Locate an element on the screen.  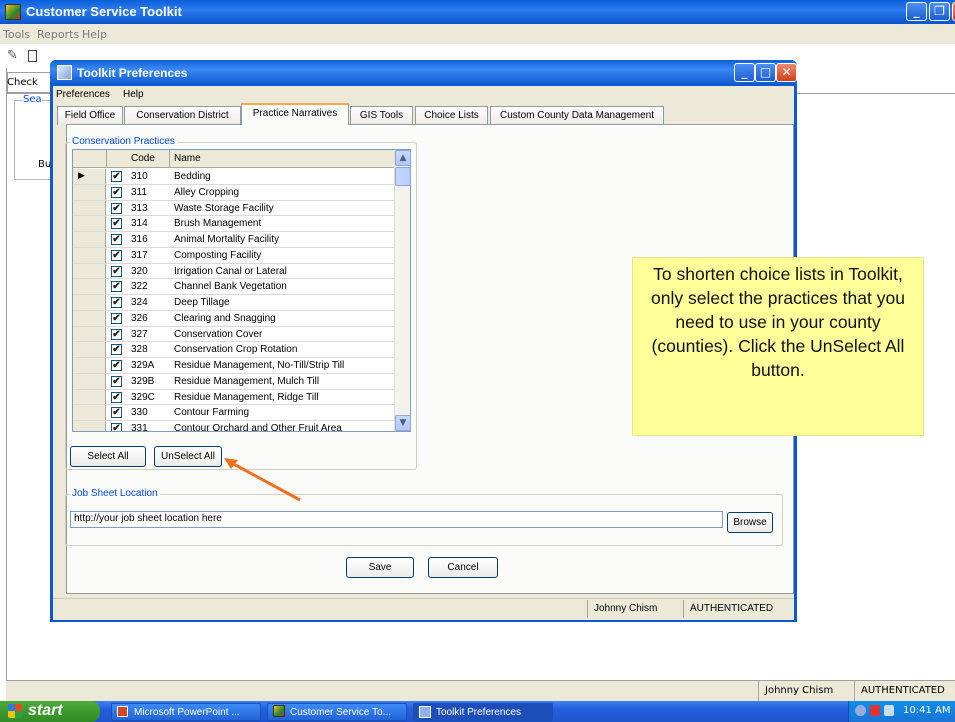
row-selector: ▶ is located at coordinates (89, 176).